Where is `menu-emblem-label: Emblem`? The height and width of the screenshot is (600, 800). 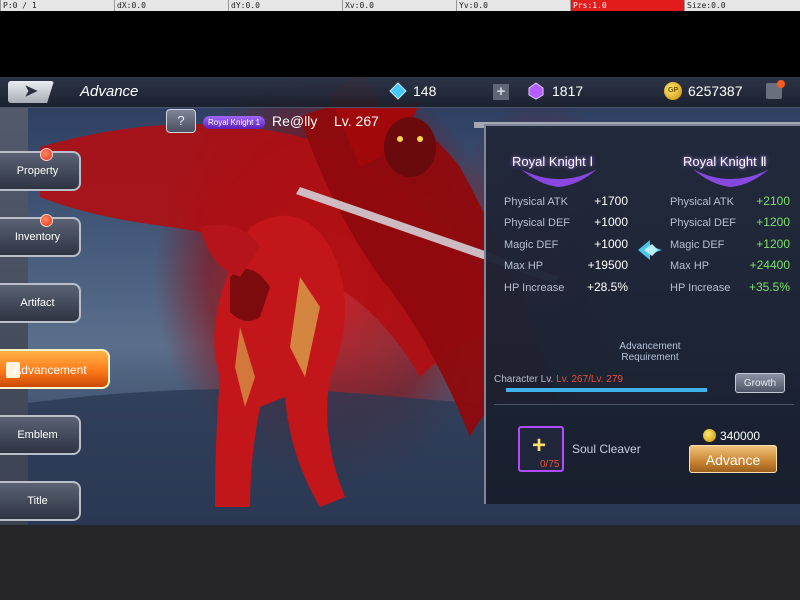 menu-emblem-label: Emblem is located at coordinates (37, 435).